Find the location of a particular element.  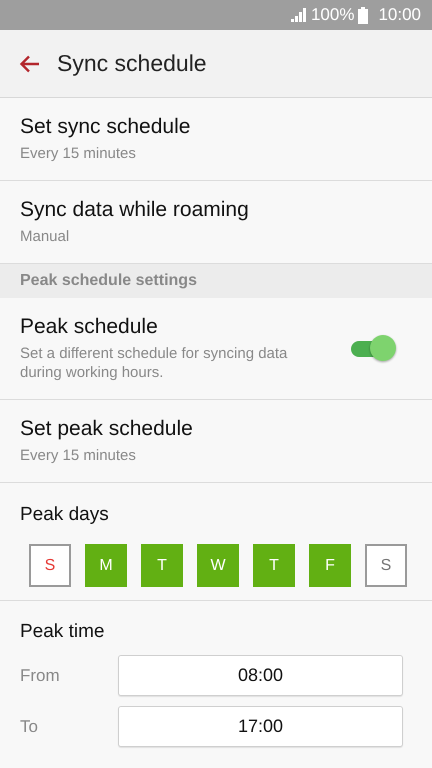

day-toggle: W is located at coordinates (218, 565).